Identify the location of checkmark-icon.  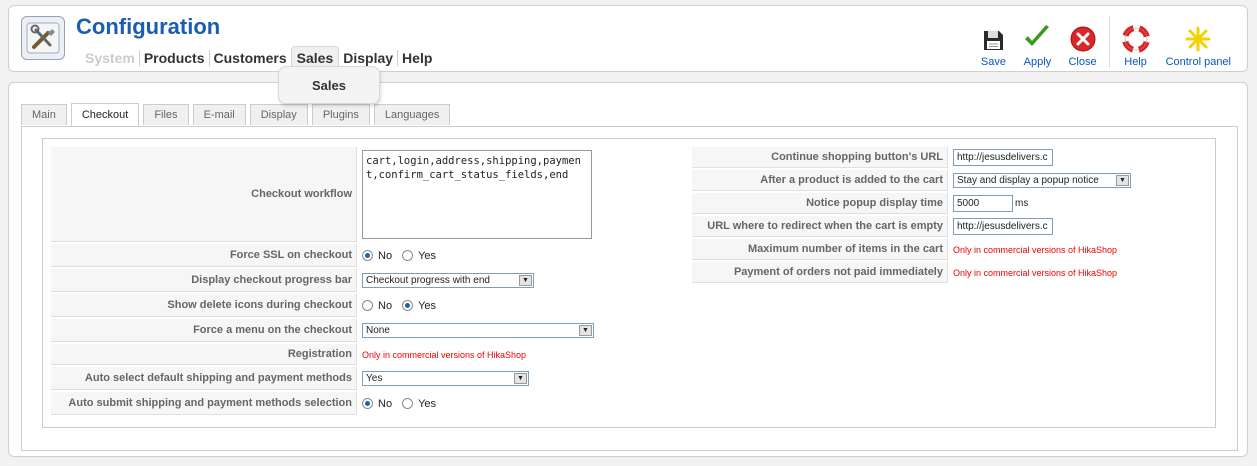
(1037, 35).